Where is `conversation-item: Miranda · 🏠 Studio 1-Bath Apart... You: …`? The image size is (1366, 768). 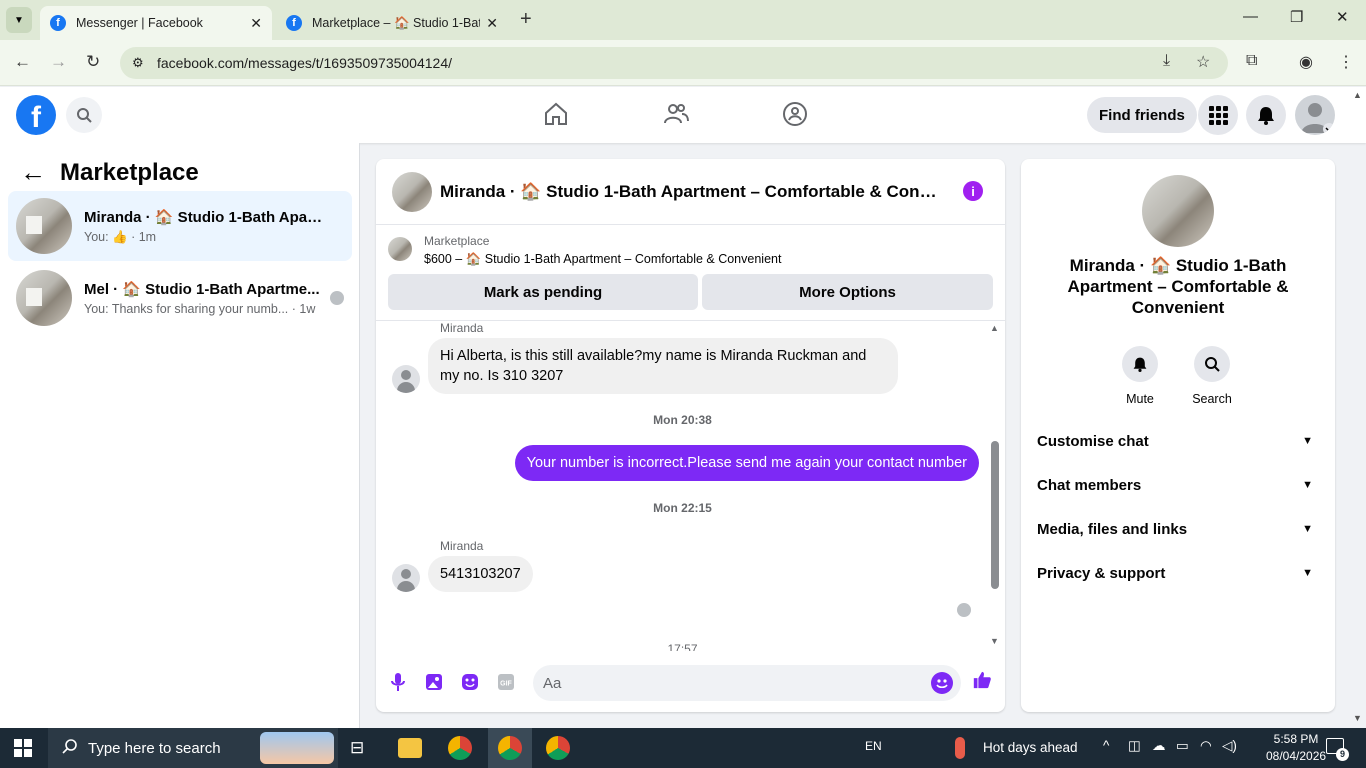
conversation-item: Miranda · 🏠 Studio 1-Bath Apart... You: … is located at coordinates (180, 226).